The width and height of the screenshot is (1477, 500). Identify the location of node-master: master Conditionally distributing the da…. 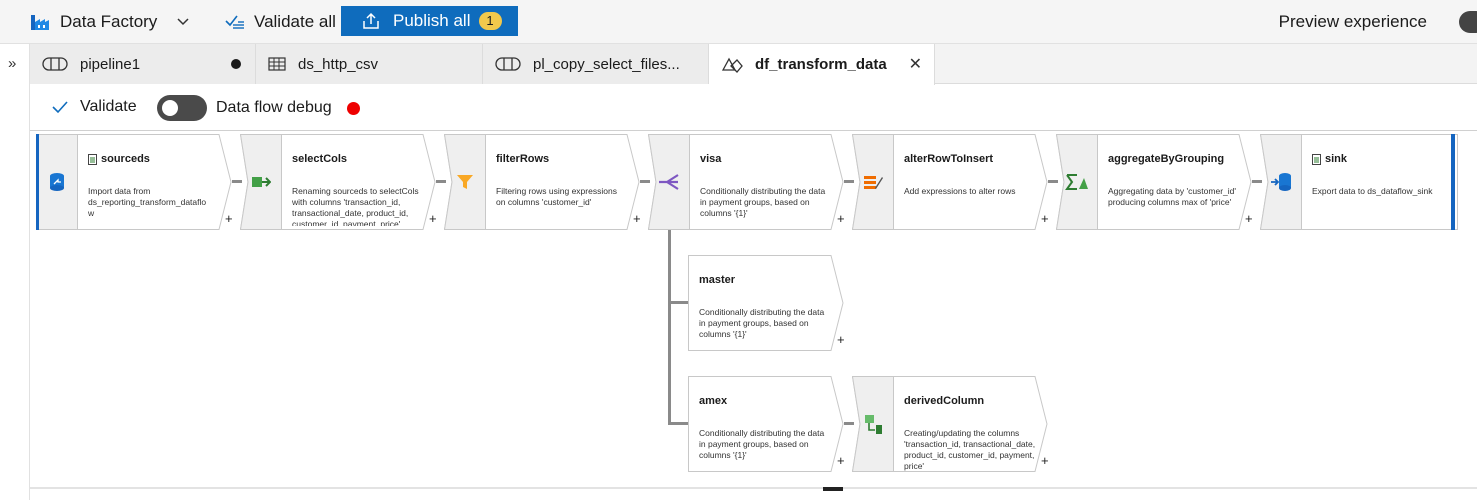
(766, 303).